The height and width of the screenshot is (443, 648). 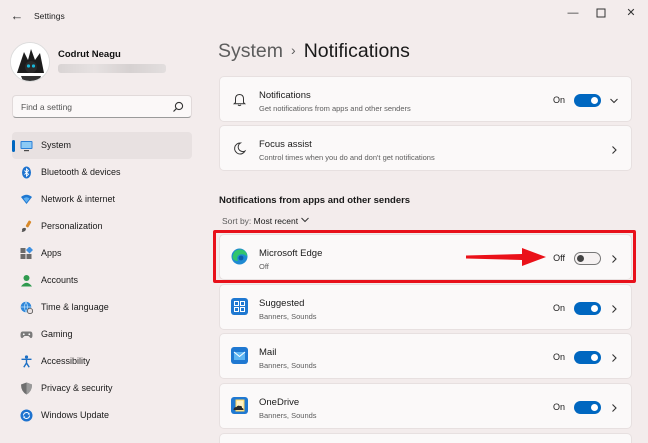 I want to click on sidebar-item-label: Gaming, so click(x=57, y=334).